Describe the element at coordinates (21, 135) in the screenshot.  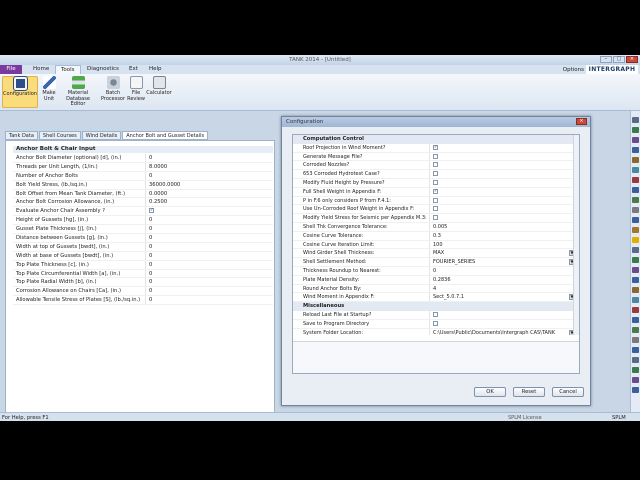
I see `tab-tank-data: Tank Data` at that location.